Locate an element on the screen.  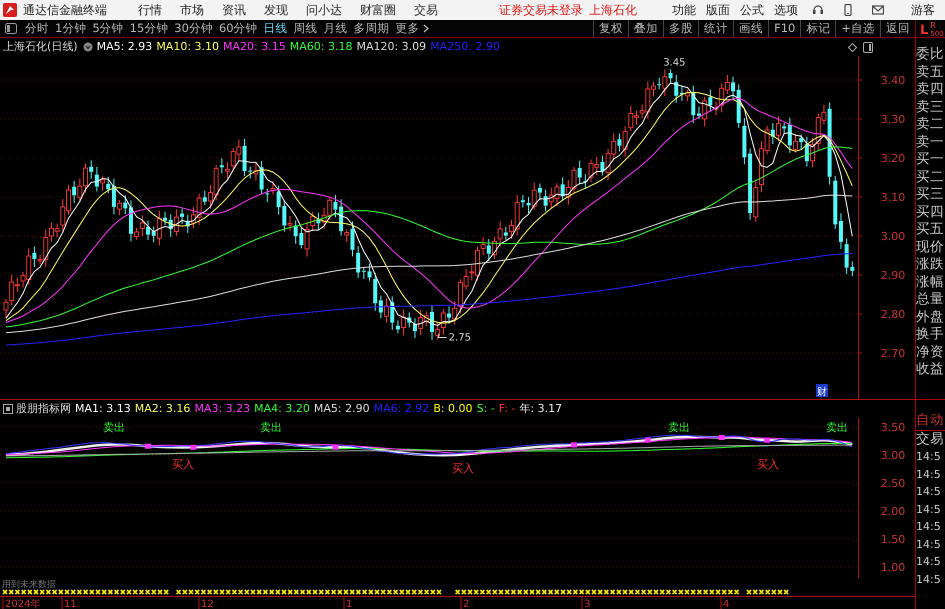
panel-icon is located at coordinates (868, 47).